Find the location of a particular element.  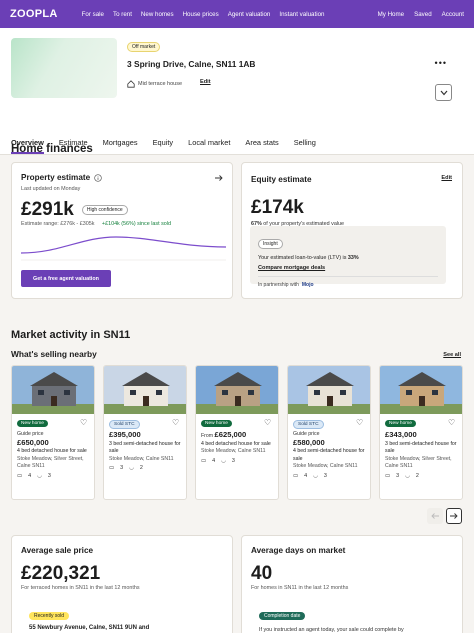

mojo-logo: Mojo is located at coordinates (307, 285).